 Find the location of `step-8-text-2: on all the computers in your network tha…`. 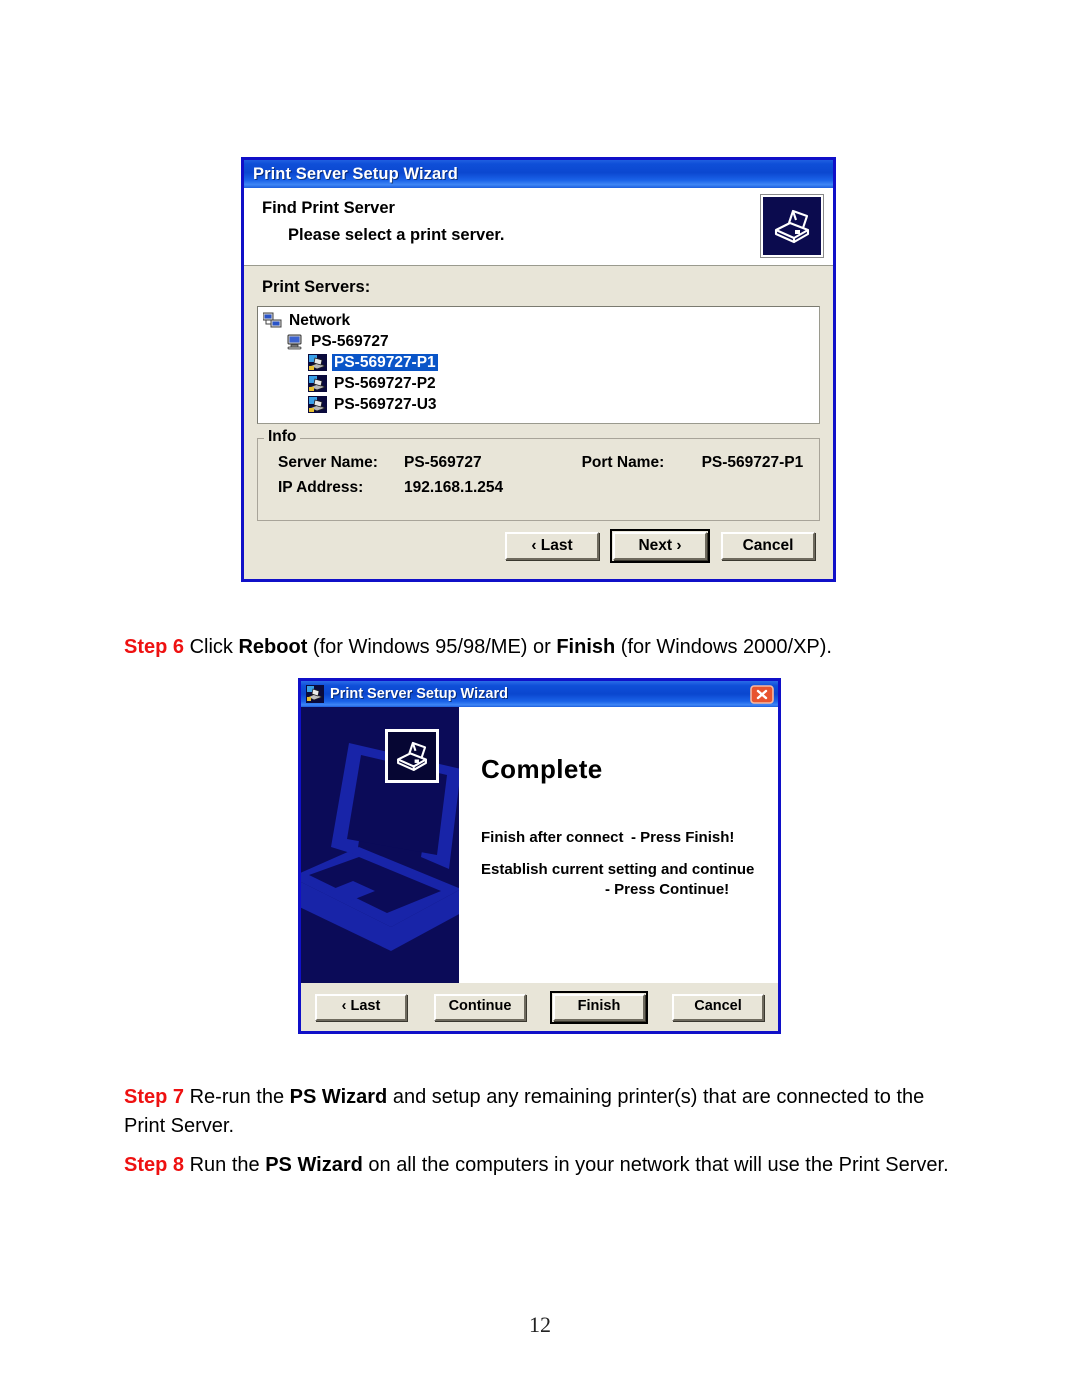

step-8-text-2: on all the computers in your network tha… is located at coordinates (655, 1165).